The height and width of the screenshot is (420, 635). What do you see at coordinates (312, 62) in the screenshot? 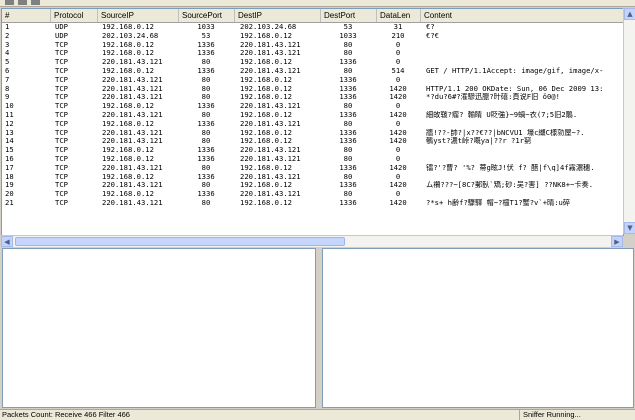
I see `packet-row: 5 TCP 220.181.43.121 80 192.168.0.12 1336 0` at bounding box center [312, 62].